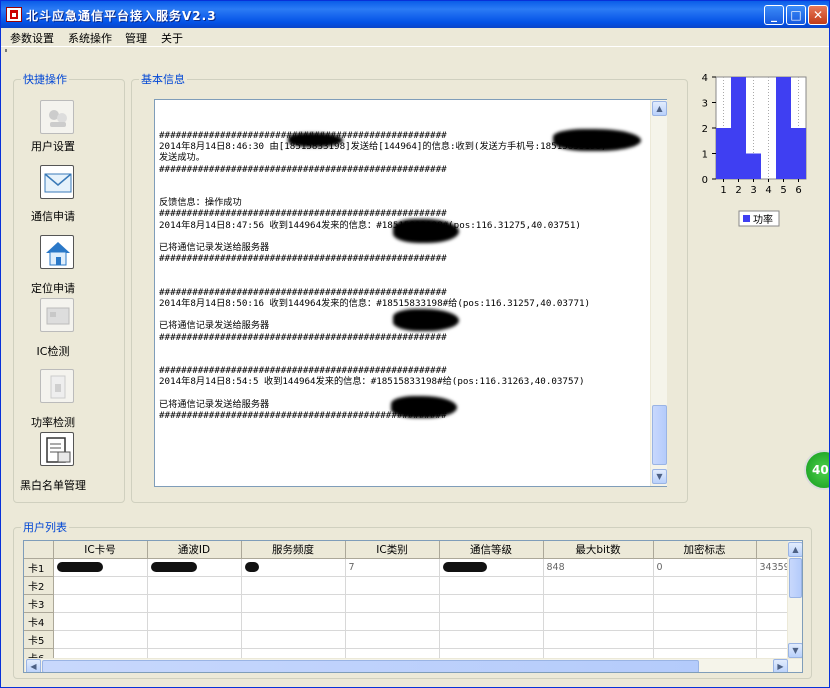  I want to click on column-header: IC卡号, so click(100, 550).